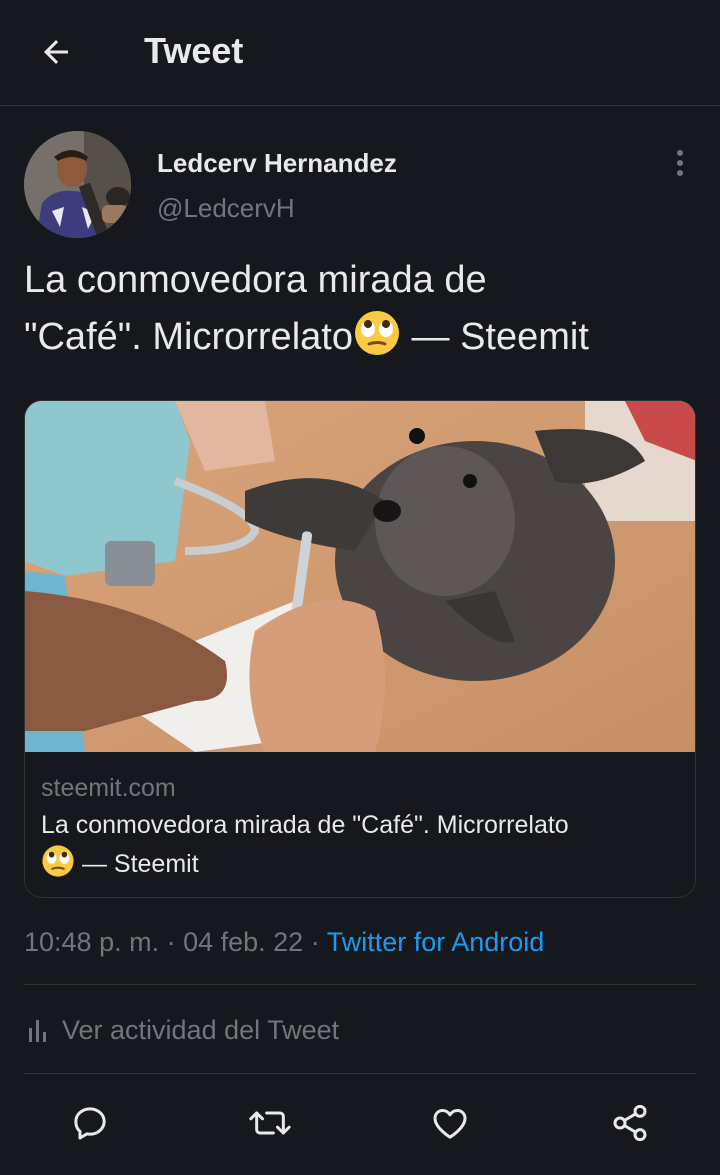 This screenshot has height=1175, width=720. I want to click on arrow-left-icon, so click(56, 52).